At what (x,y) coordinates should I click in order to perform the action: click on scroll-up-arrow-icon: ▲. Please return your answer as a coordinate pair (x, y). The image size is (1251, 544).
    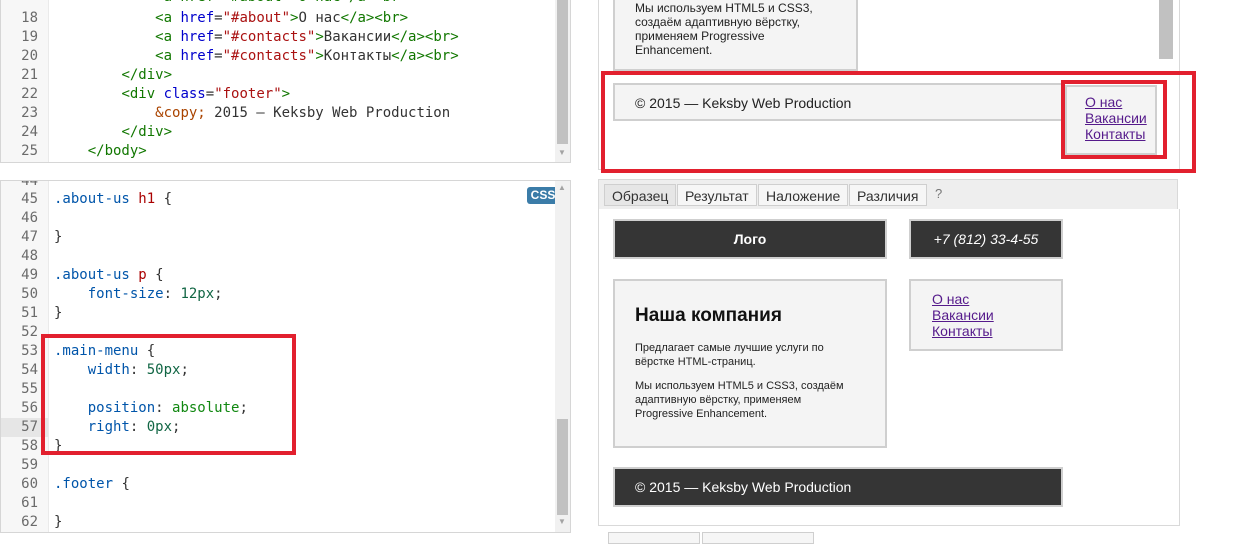
    Looking at the image, I should click on (562, 187).